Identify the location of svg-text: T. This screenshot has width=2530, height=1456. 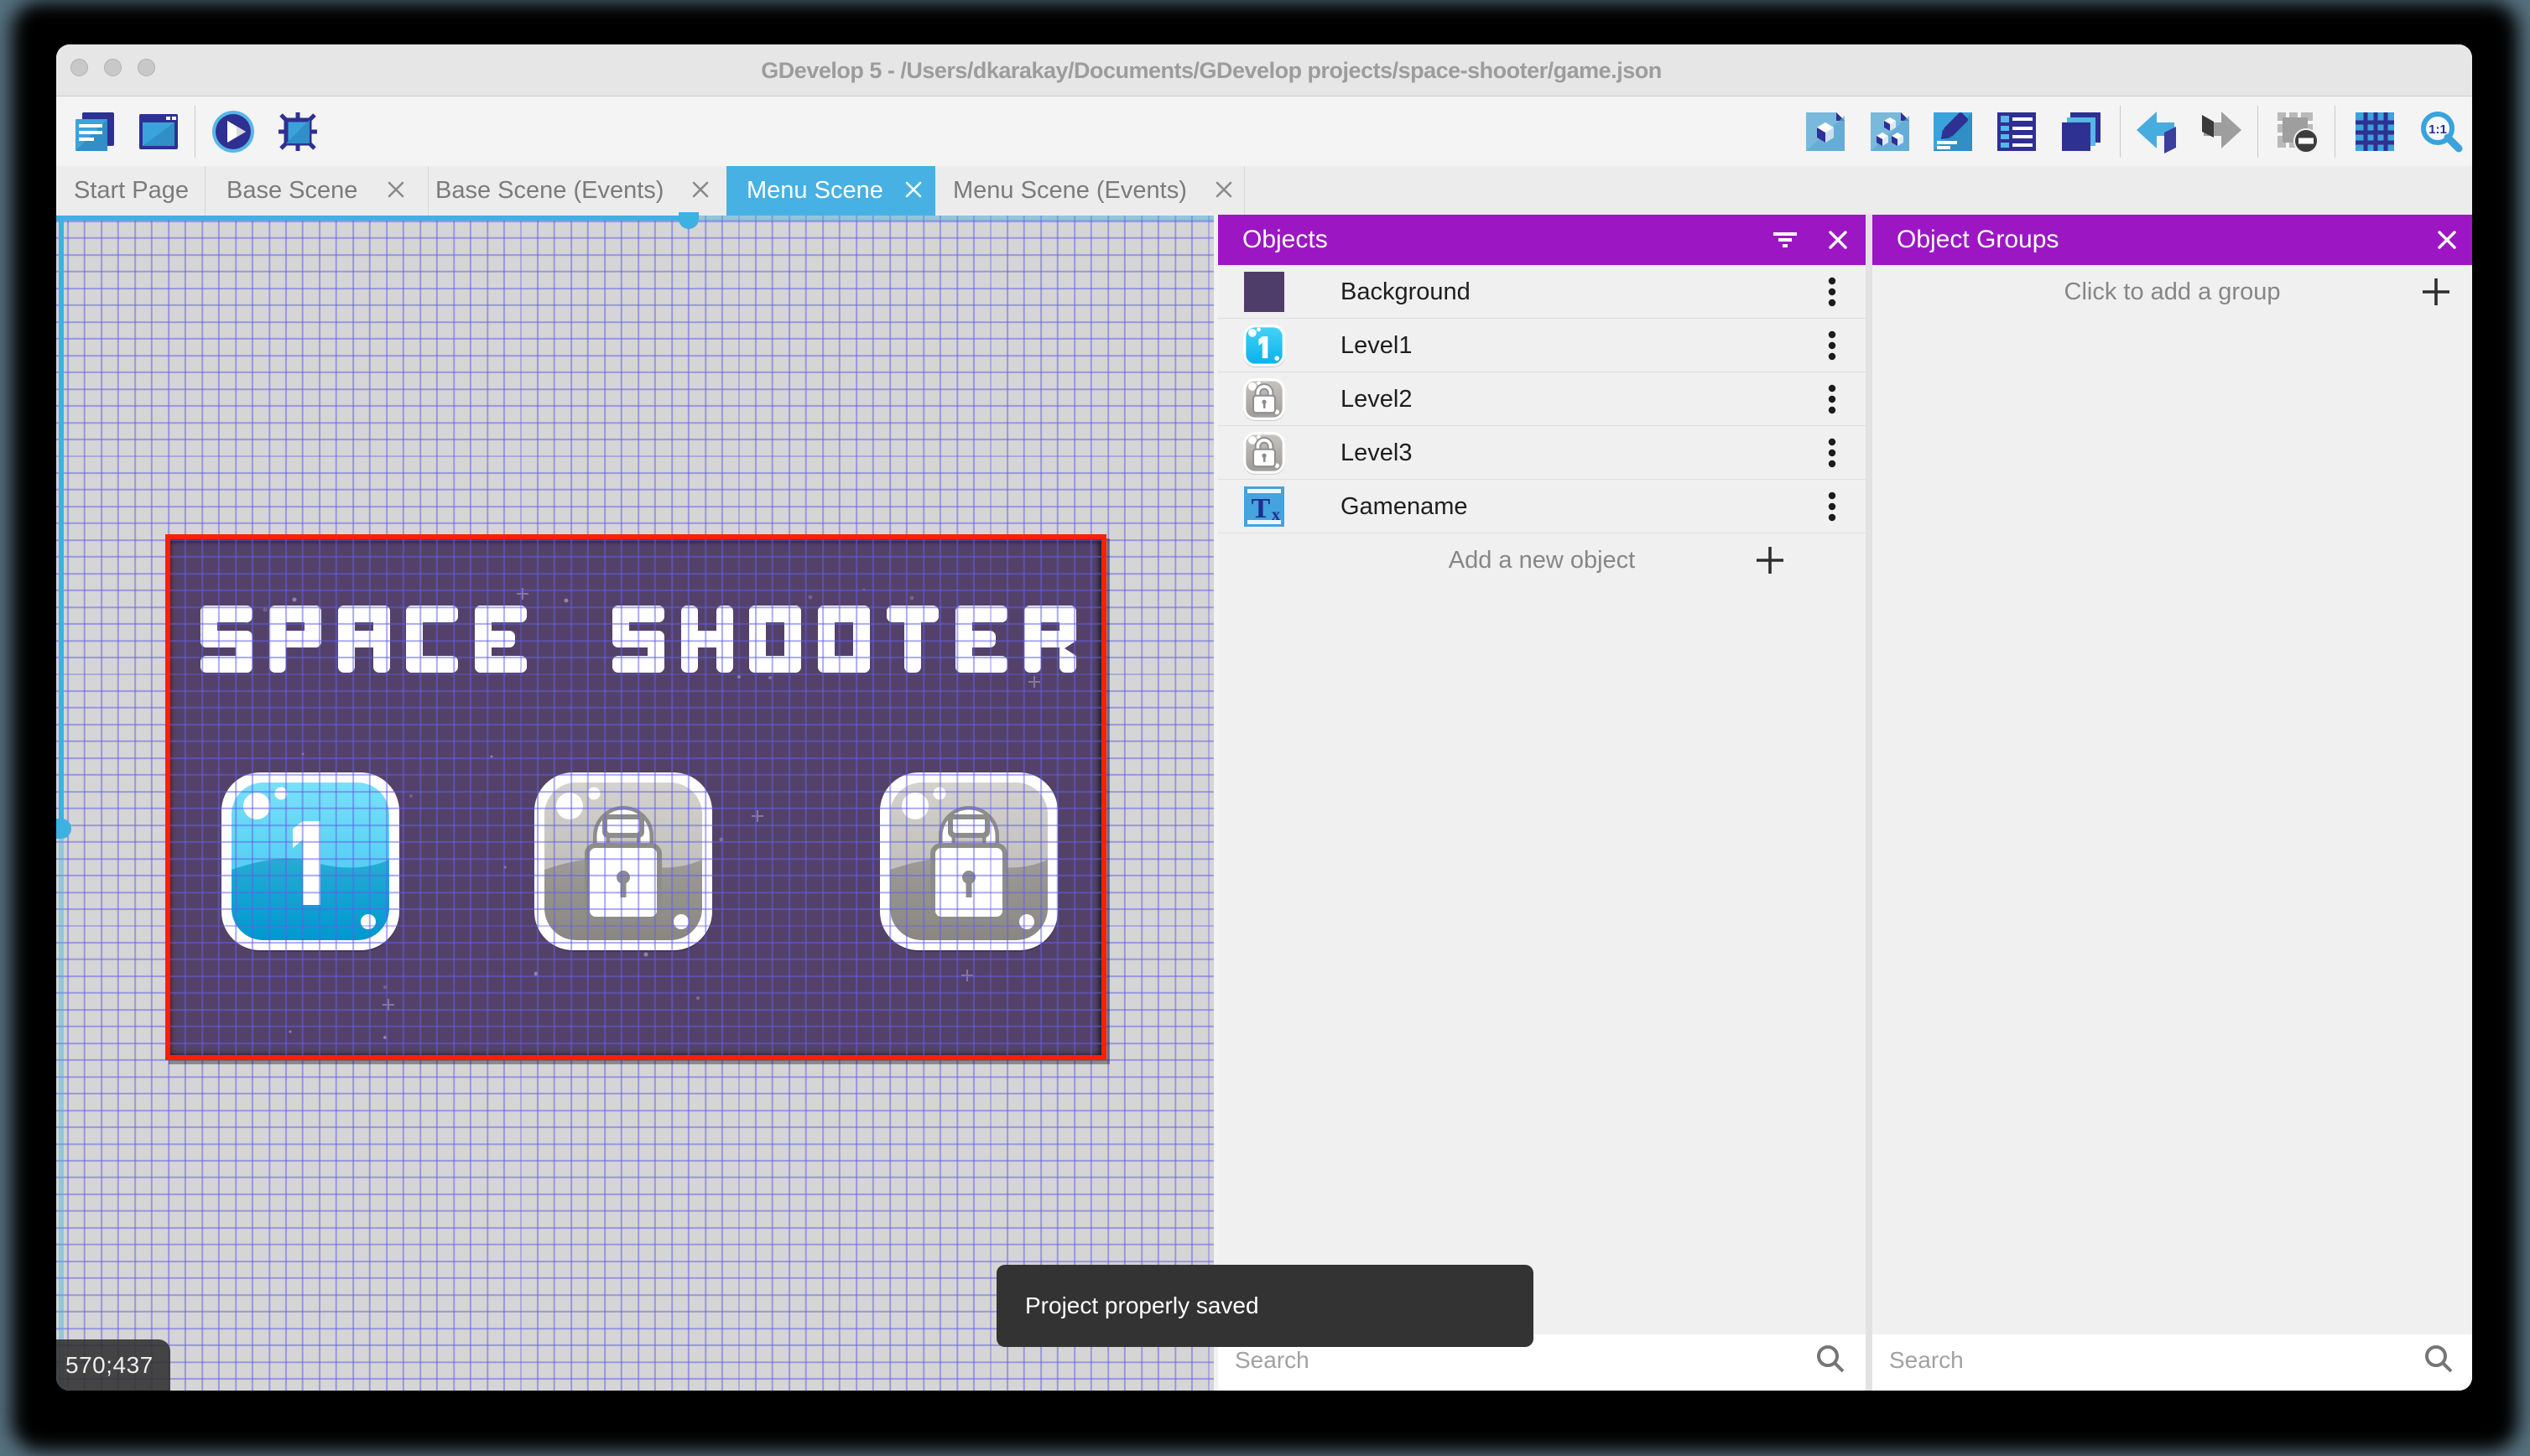
(1261, 508).